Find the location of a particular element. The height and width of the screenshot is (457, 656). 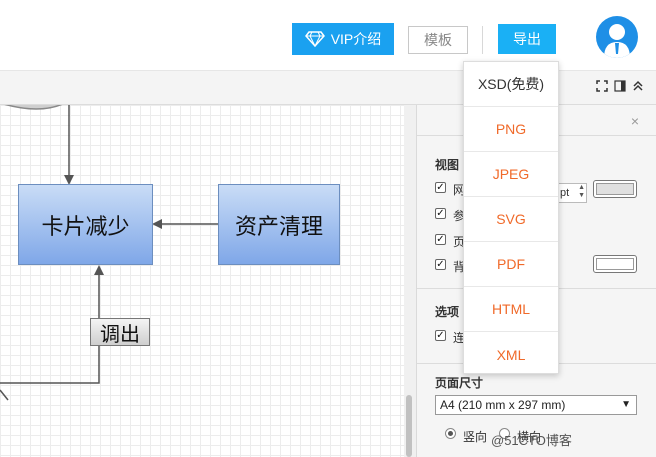

vip-label: VIP介绍 is located at coordinates (356, 39).